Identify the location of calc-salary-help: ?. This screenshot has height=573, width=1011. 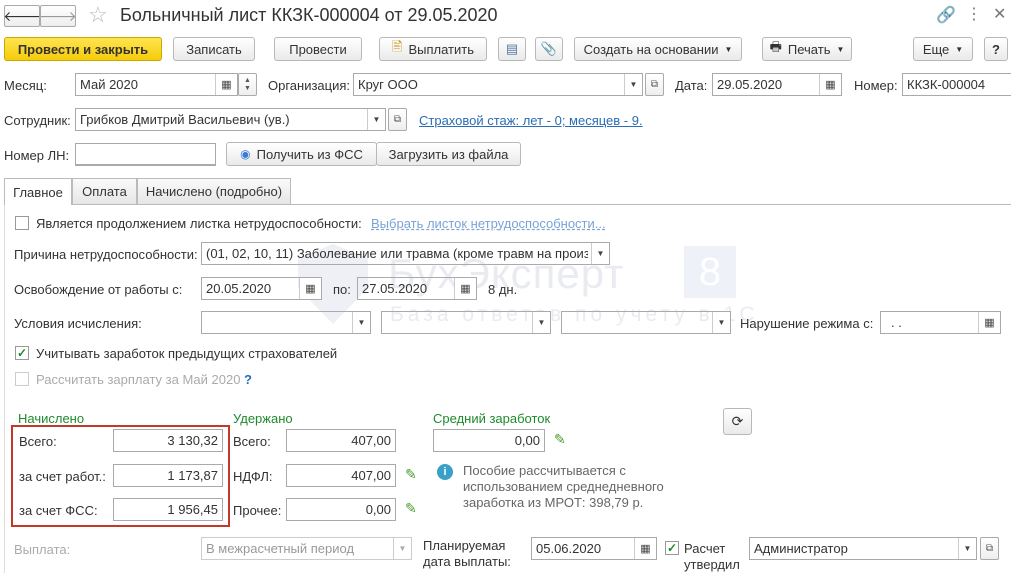
(248, 379).